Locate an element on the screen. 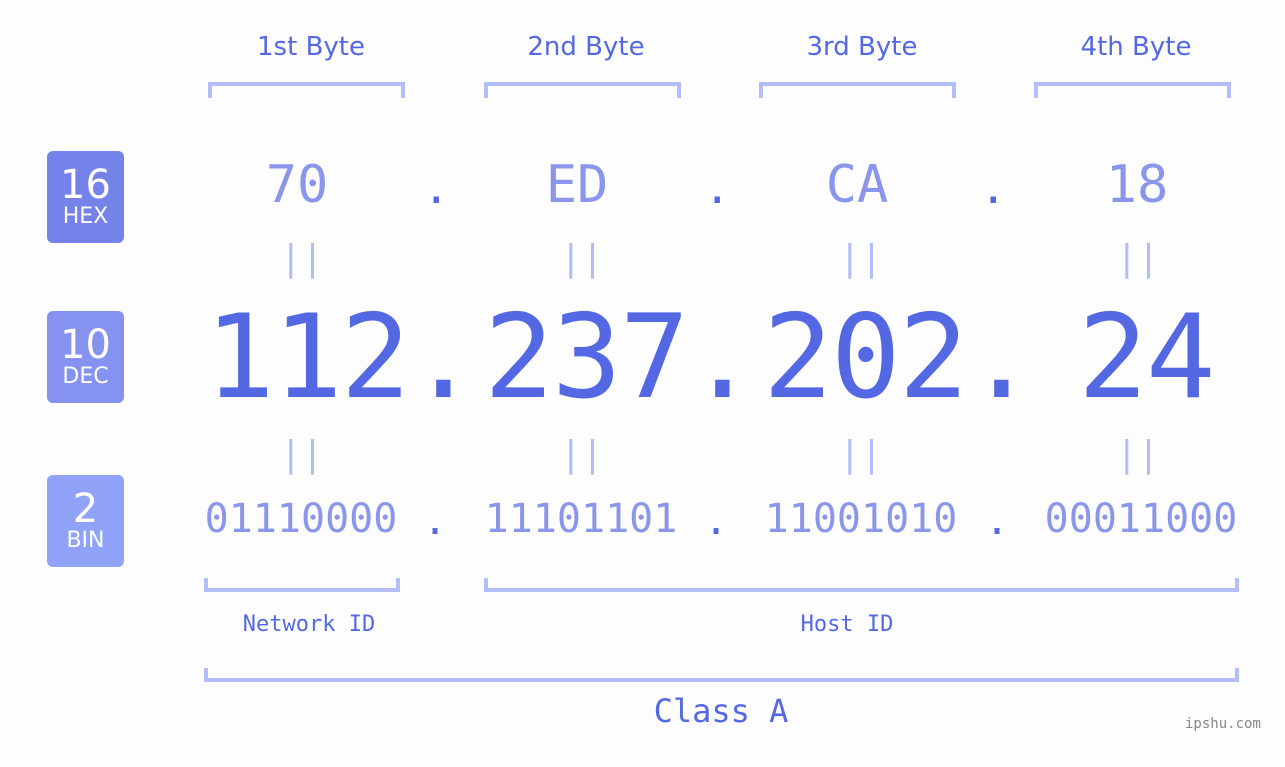 The image size is (1285, 767). hex-badge-base: 16 is located at coordinates (85, 185).